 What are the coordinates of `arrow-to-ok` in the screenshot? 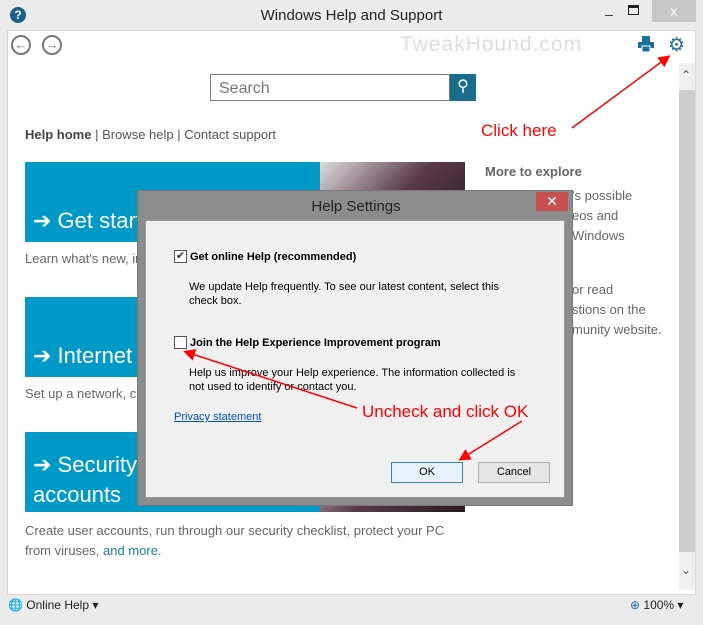 It's located at (490, 440).